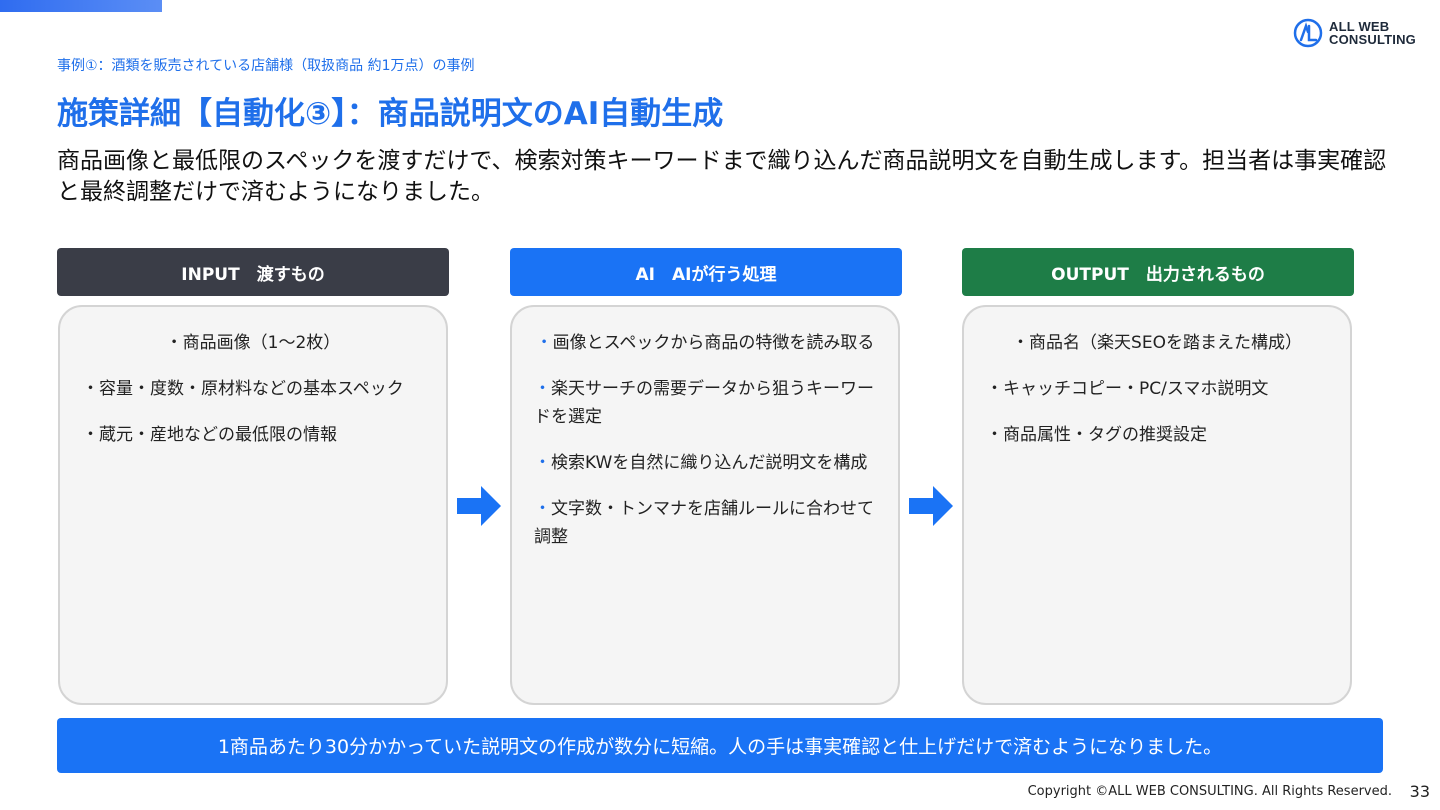  I want to click on ai-column-header: AI AIが行う処理, so click(706, 272).